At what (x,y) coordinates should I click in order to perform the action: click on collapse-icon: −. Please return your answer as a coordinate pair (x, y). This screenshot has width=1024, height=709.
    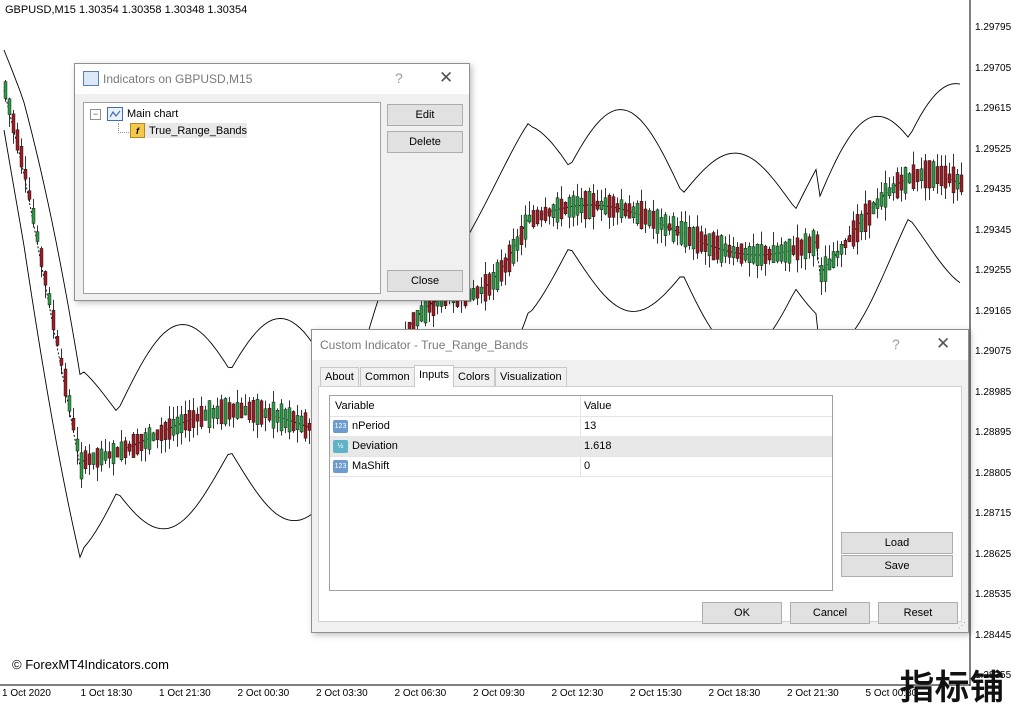
    Looking at the image, I should click on (95, 114).